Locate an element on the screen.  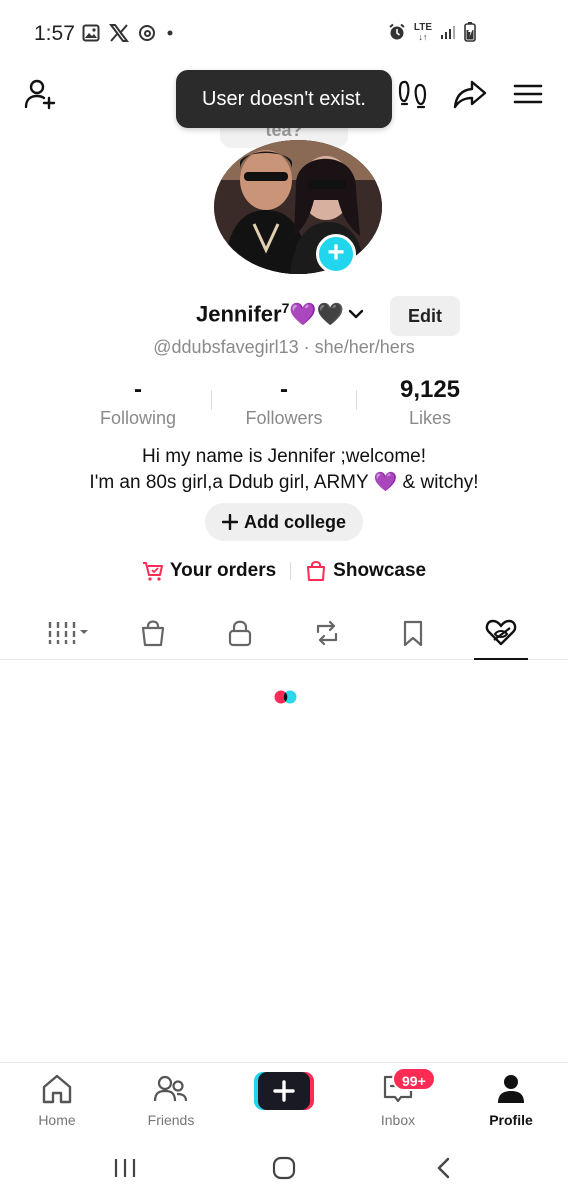
recent-apps-icon is located at coordinates (125, 1168).